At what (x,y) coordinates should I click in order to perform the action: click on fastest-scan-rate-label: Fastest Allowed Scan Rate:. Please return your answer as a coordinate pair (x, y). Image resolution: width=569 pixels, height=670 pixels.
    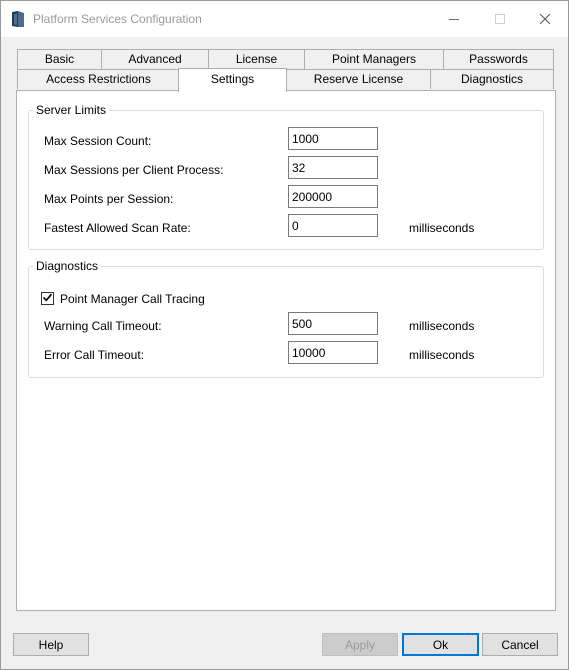
    Looking at the image, I should click on (117, 228).